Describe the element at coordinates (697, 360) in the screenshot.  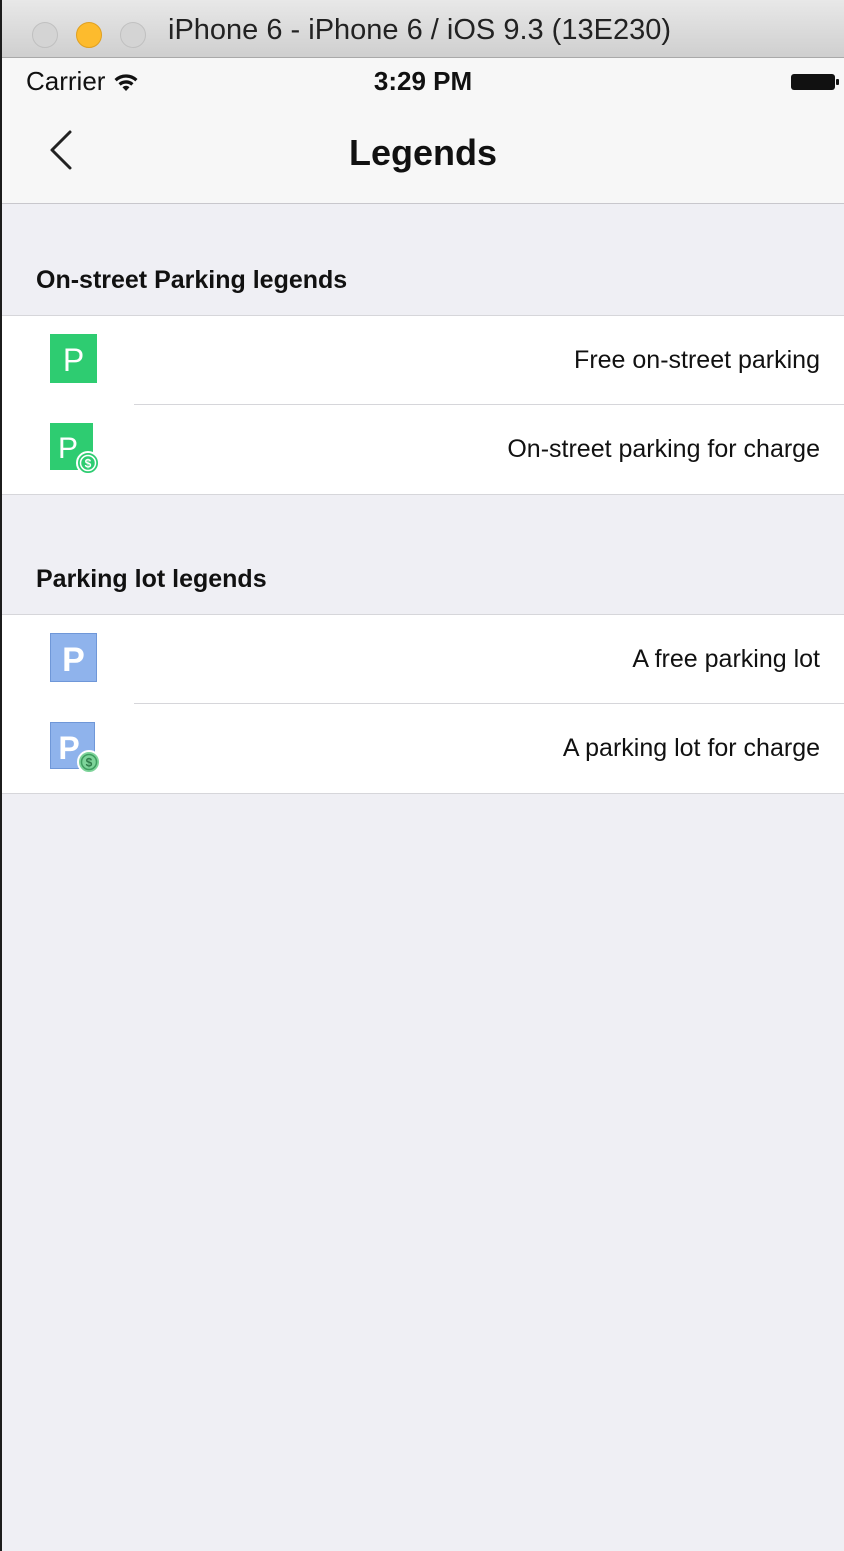
I see `legend-label: Free on-street parking` at that location.